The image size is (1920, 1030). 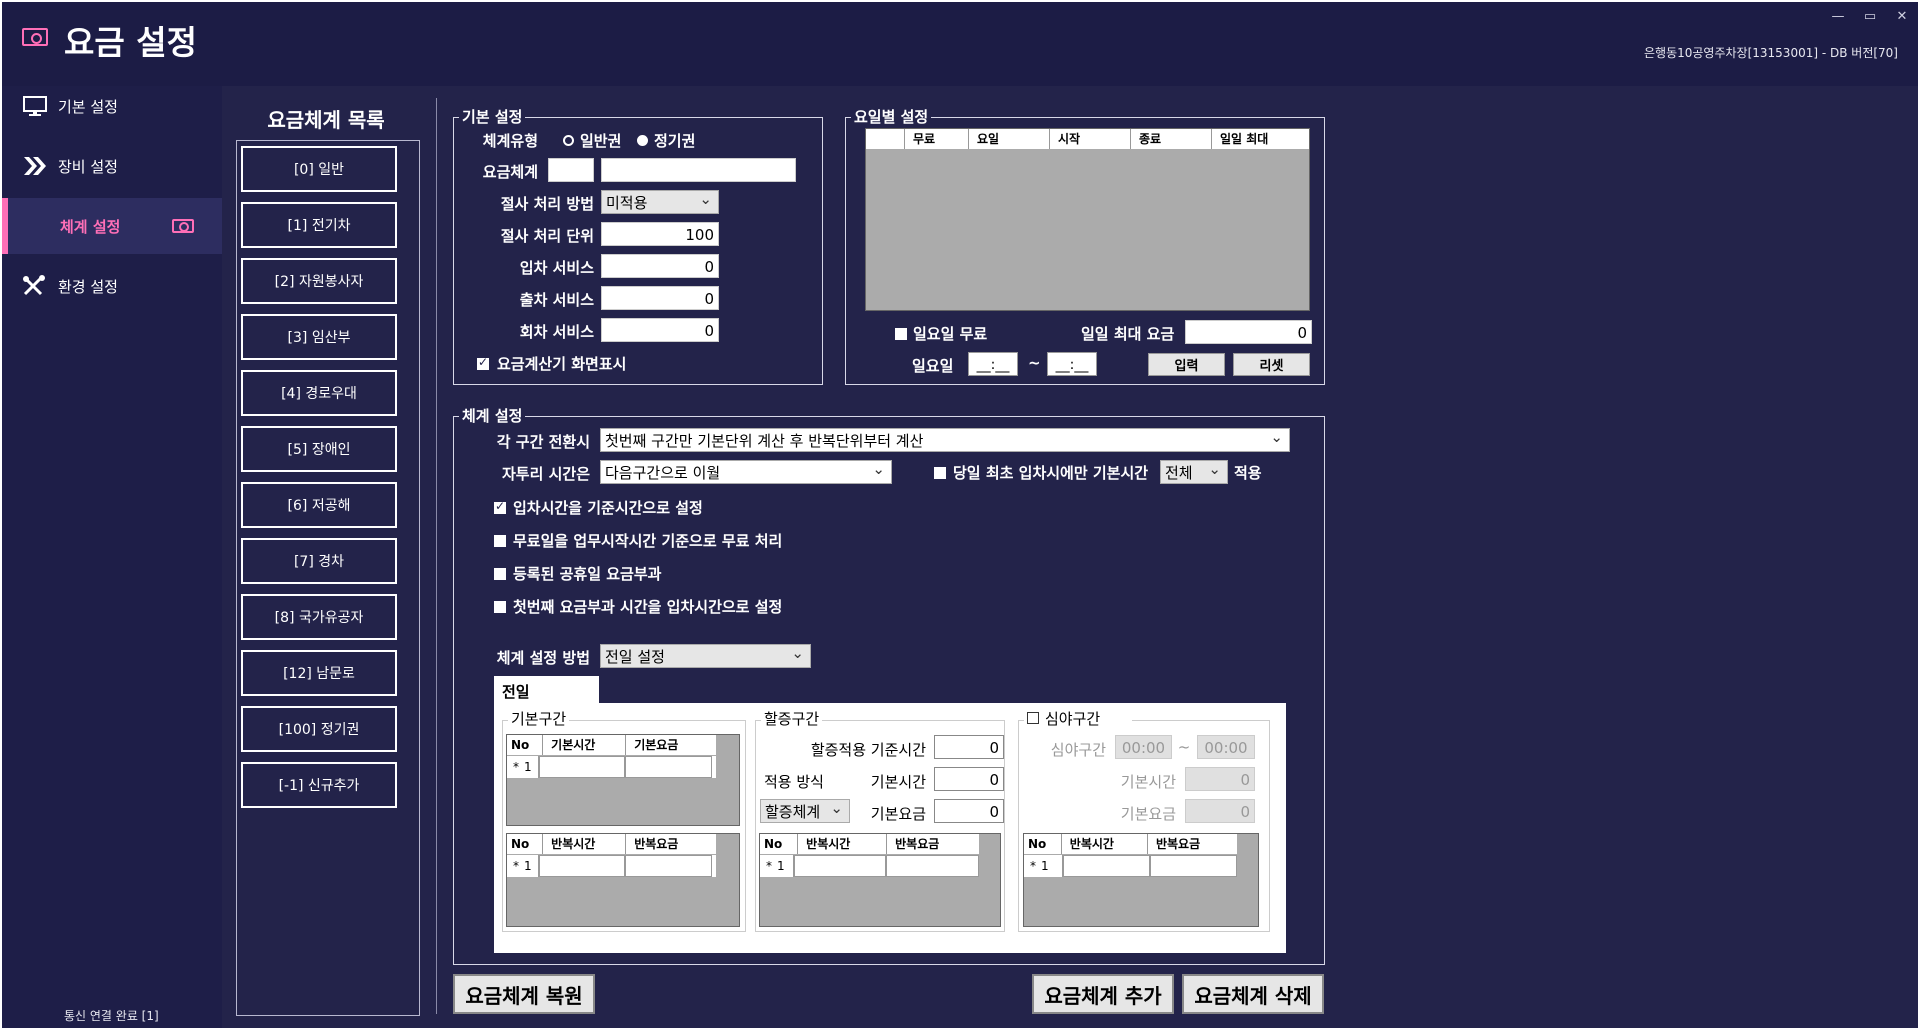 What do you see at coordinates (1171, 139) in the screenshot?
I see `col-end: 종료` at bounding box center [1171, 139].